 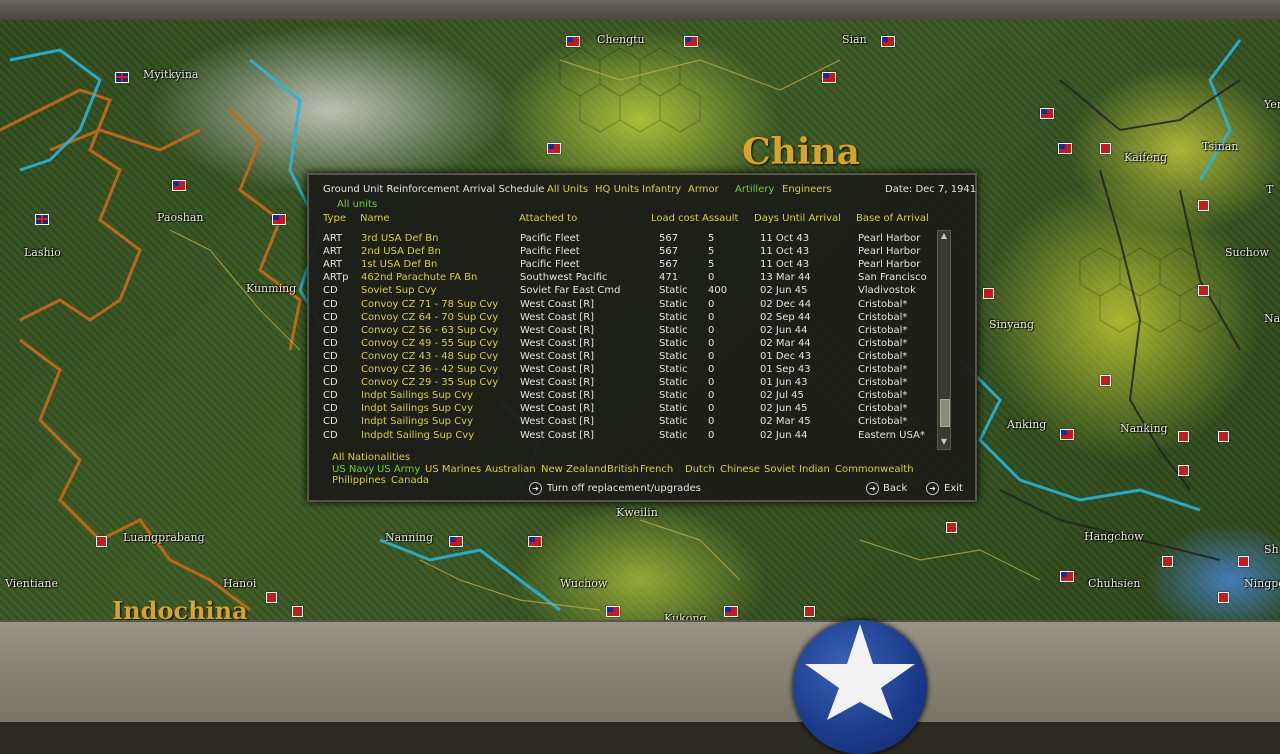 I want to click on unit-name: 1st USA Def Bn, so click(x=399, y=264).